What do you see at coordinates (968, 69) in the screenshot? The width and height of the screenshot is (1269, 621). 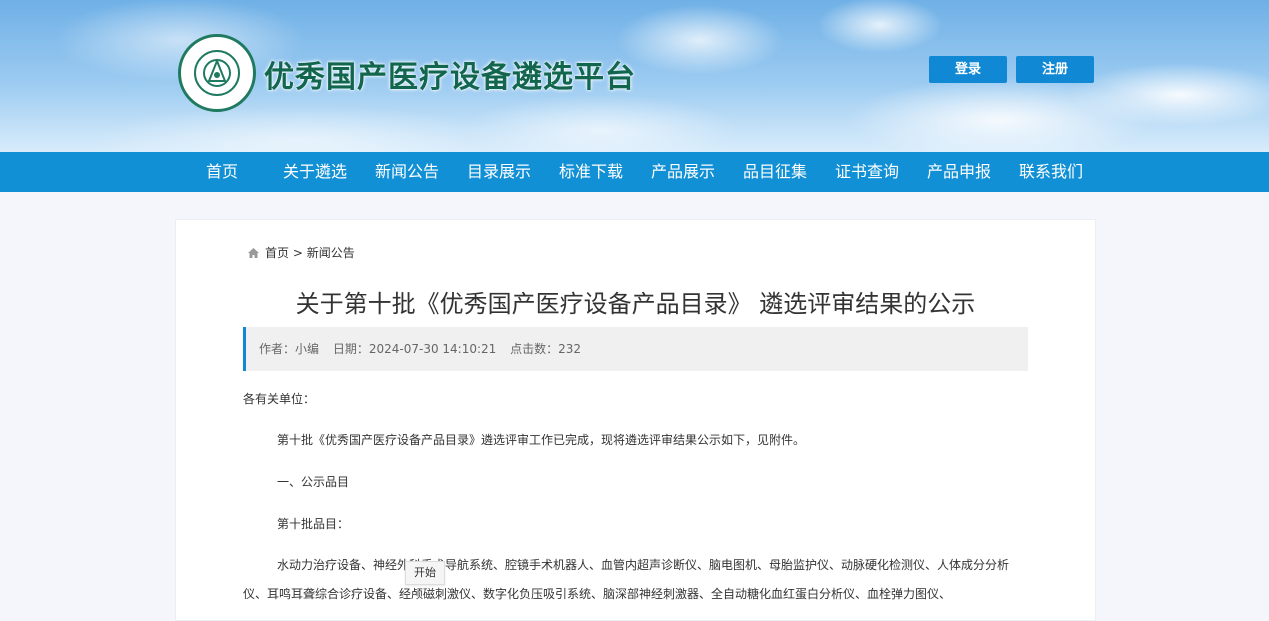 I see `login-button: 登录` at bounding box center [968, 69].